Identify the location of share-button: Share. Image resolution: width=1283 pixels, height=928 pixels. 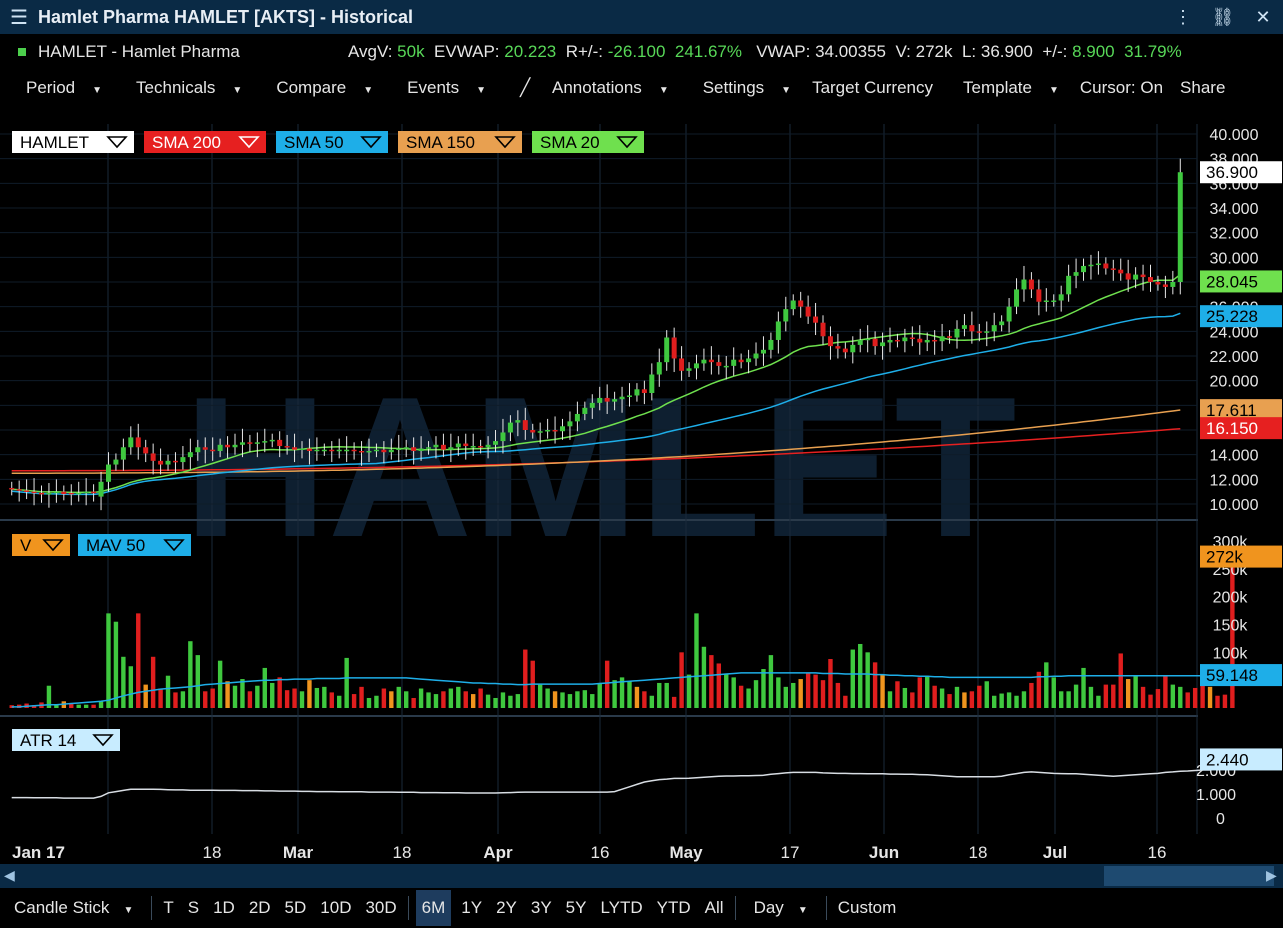
(1202, 88).